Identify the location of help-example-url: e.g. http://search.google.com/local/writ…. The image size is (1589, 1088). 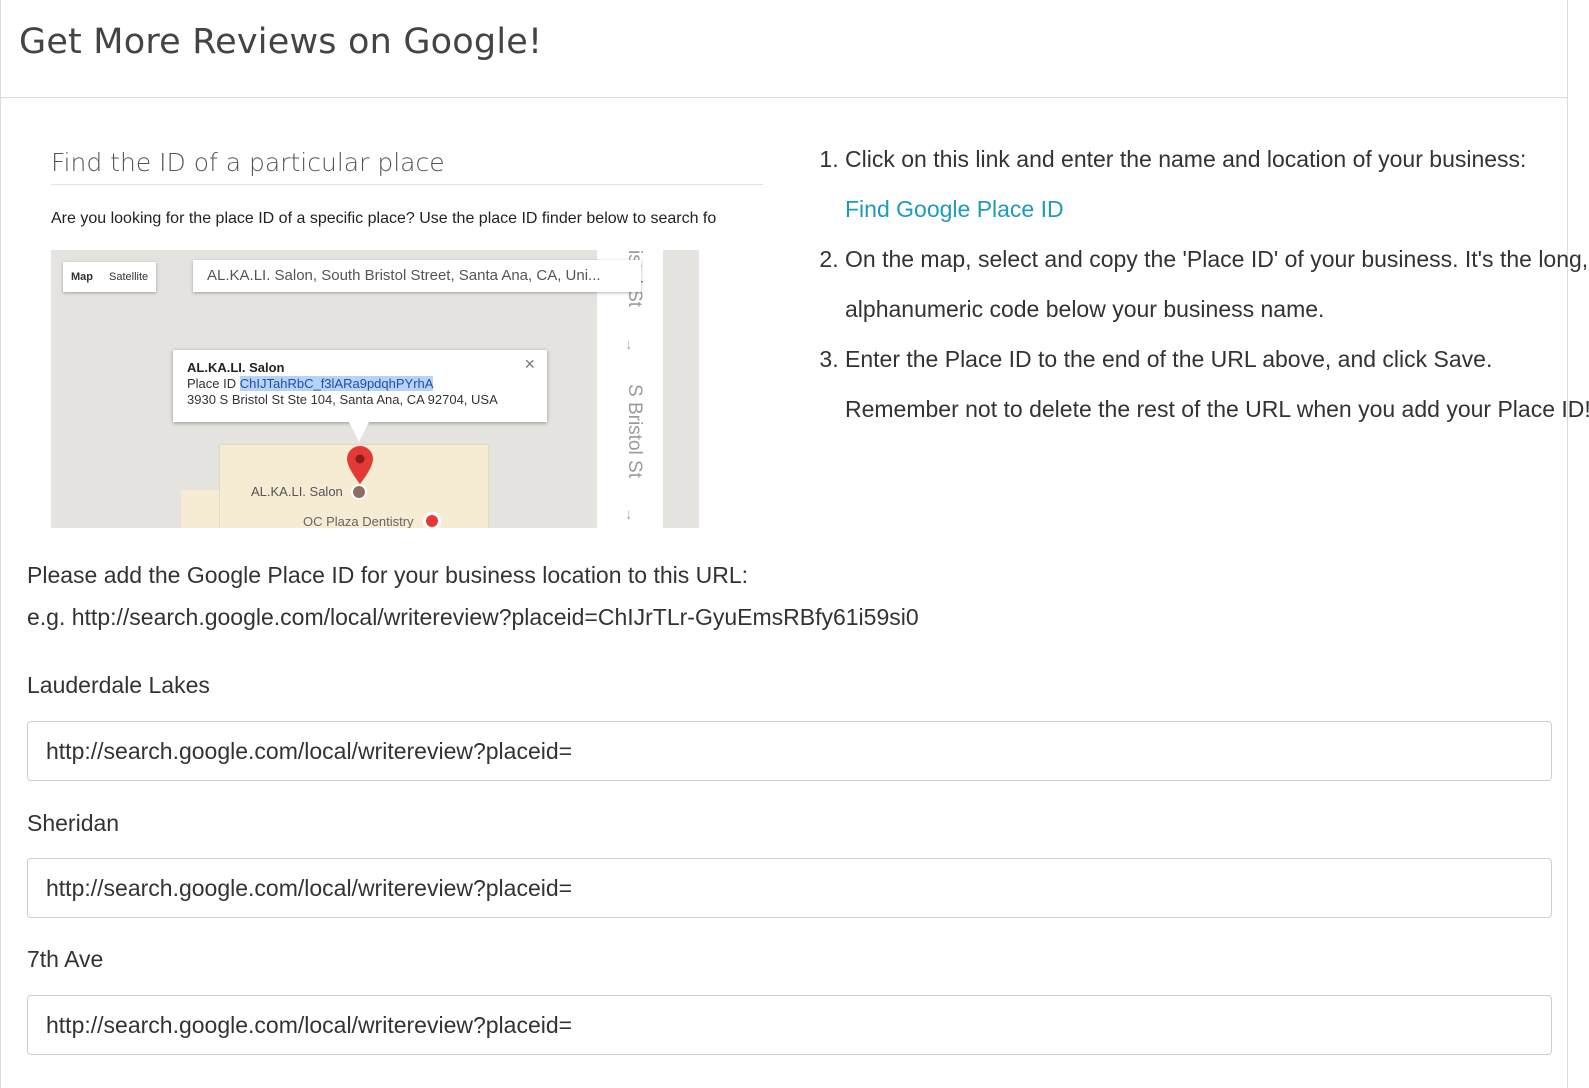
(473, 617).